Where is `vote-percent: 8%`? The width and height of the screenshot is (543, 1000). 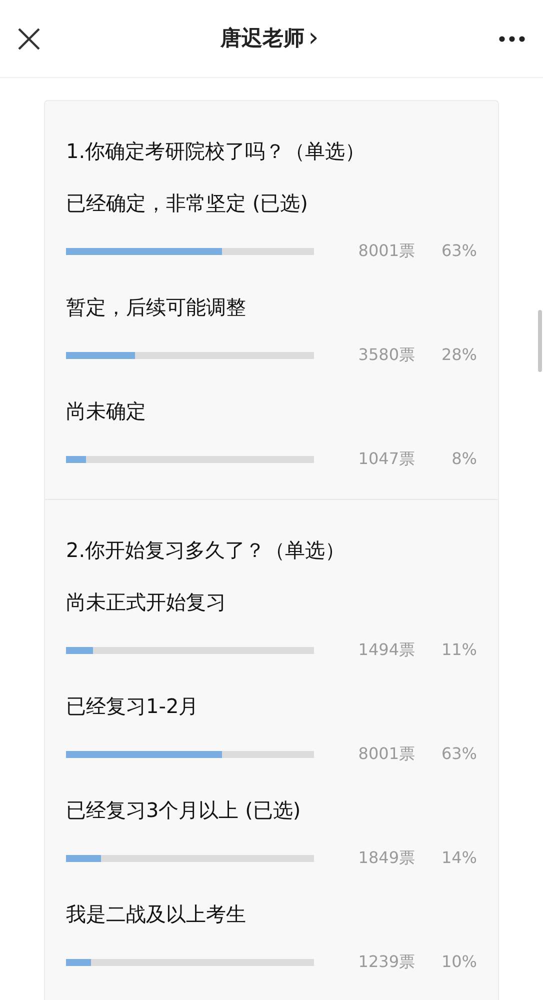
vote-percent: 8% is located at coordinates (463, 459).